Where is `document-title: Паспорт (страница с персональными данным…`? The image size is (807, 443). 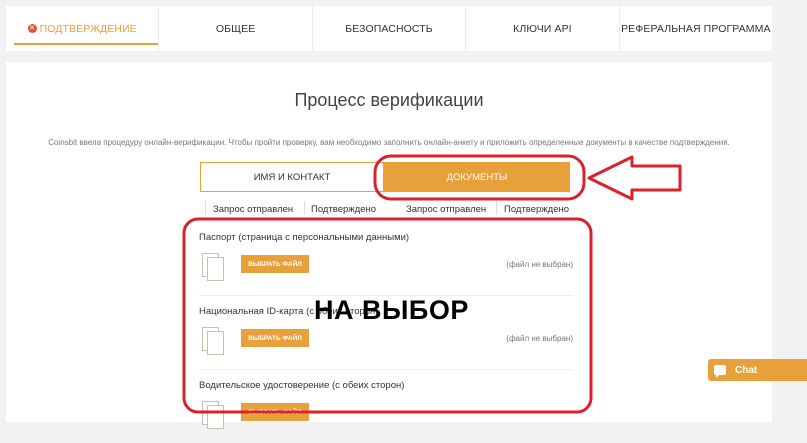
document-title: Паспорт (страница с персональными данным… is located at coordinates (304, 237).